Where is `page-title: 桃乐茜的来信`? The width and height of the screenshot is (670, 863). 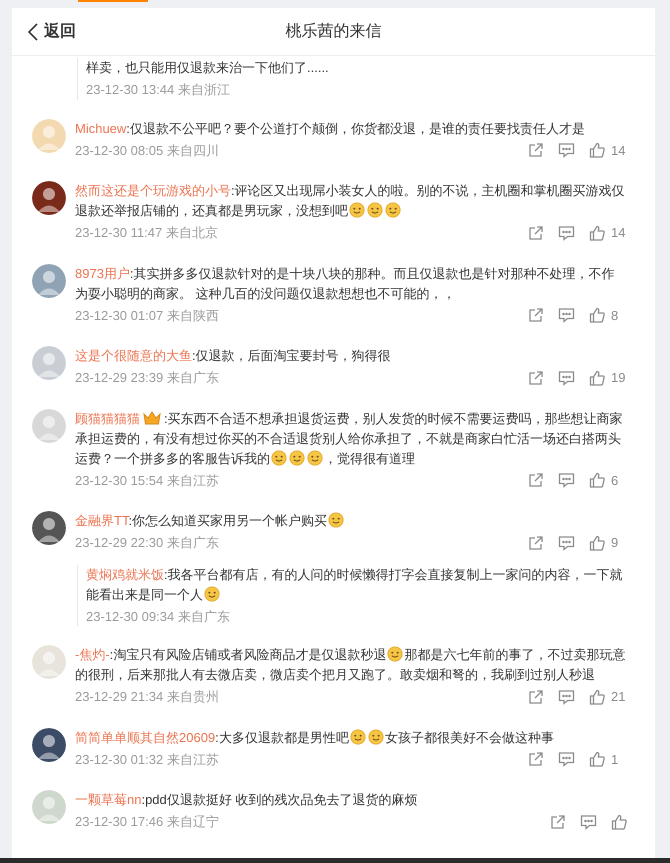
page-title: 桃乐茜的来信 is located at coordinates (334, 32).